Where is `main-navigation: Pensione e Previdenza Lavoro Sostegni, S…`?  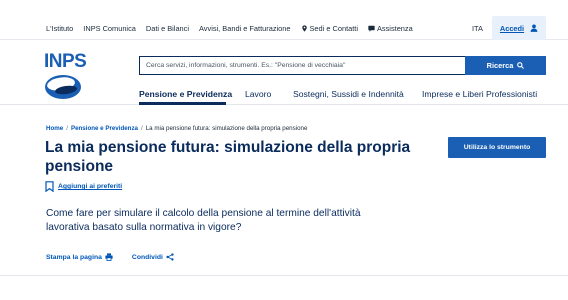 main-navigation: Pensione e Previdenza Lavoro Sostegni, S… is located at coordinates (284, 94).